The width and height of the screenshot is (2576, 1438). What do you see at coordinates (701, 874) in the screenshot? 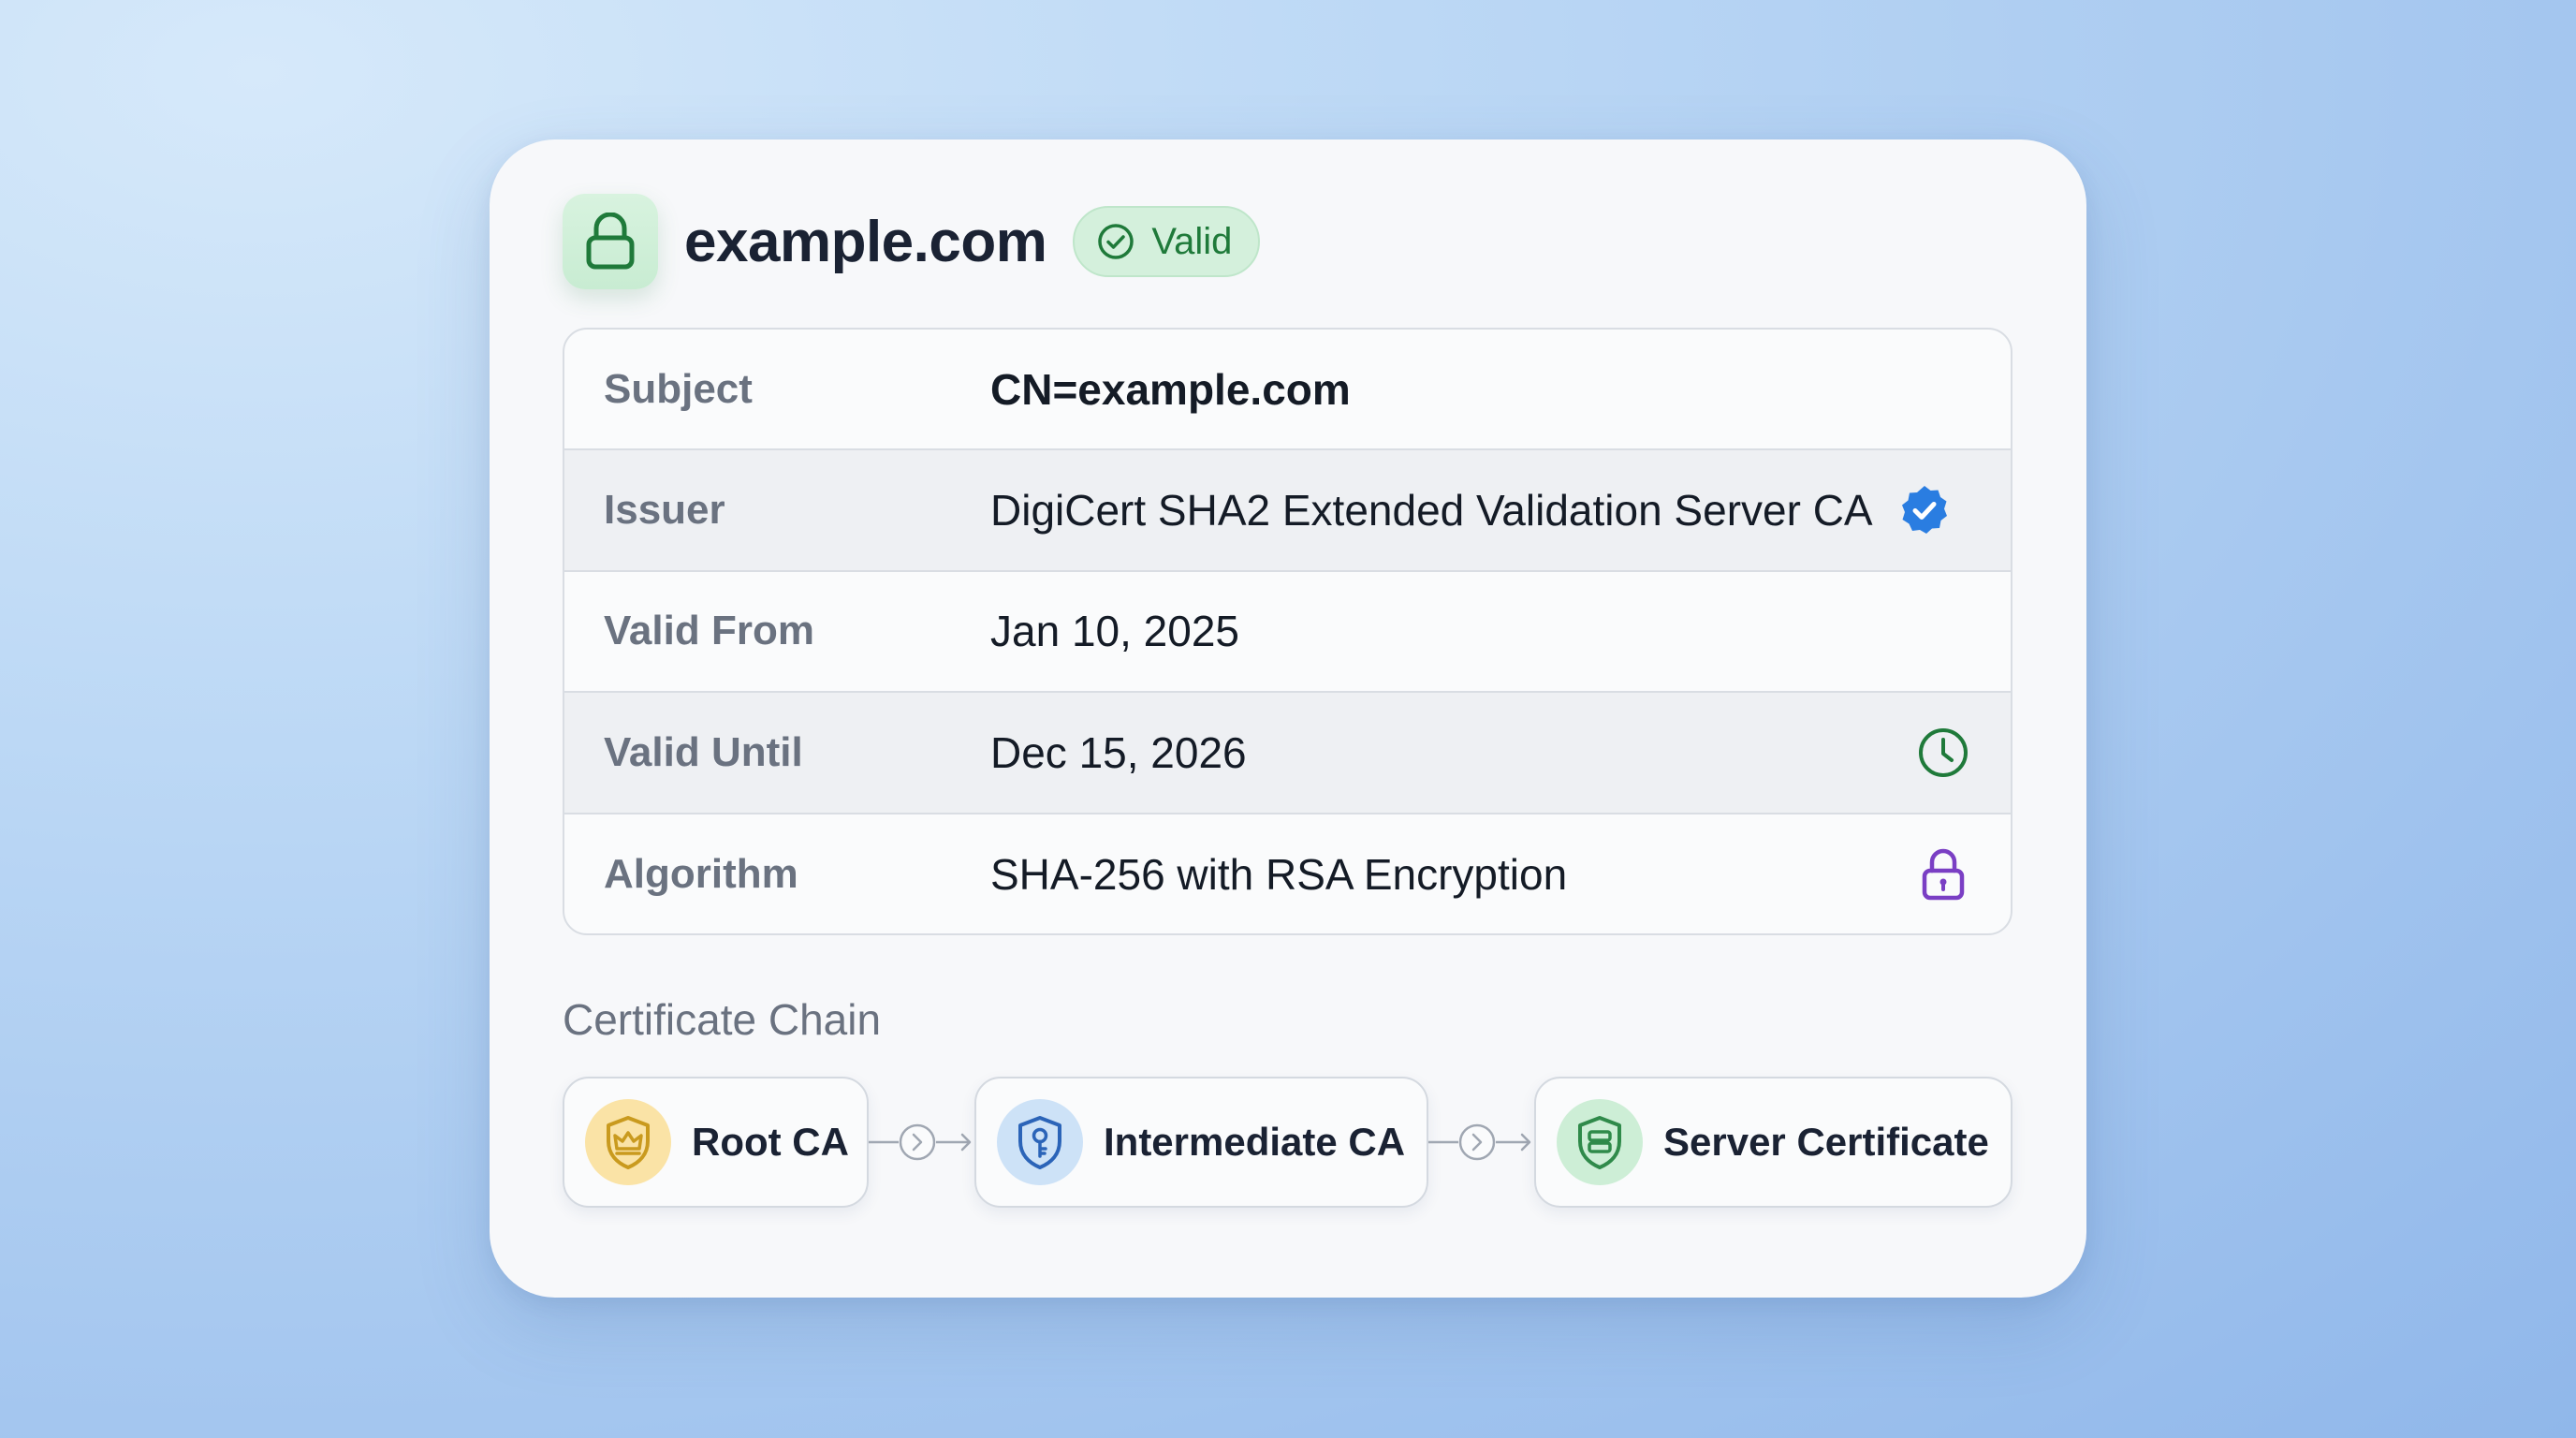
I see `detail-label: Algorithm` at bounding box center [701, 874].